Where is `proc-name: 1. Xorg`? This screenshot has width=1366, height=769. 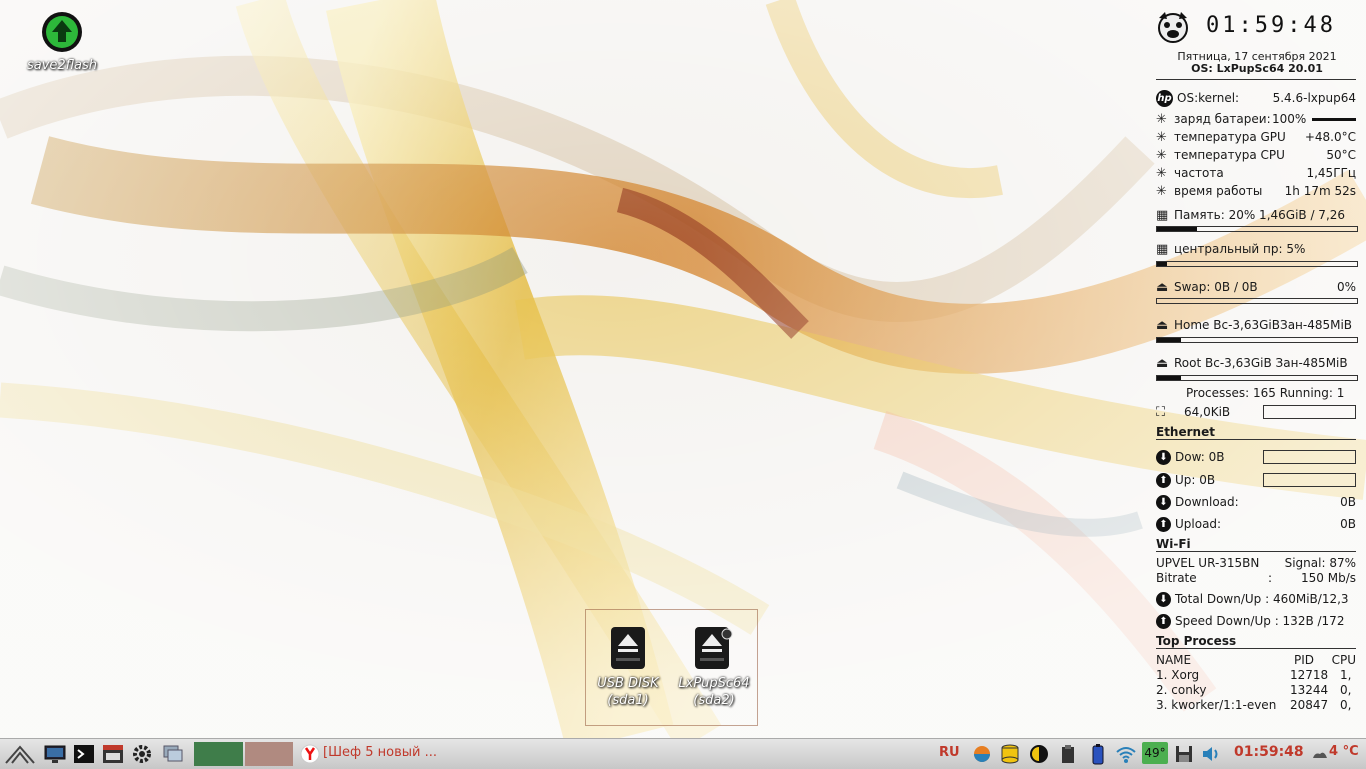 proc-name: 1. Xorg is located at coordinates (1178, 675).